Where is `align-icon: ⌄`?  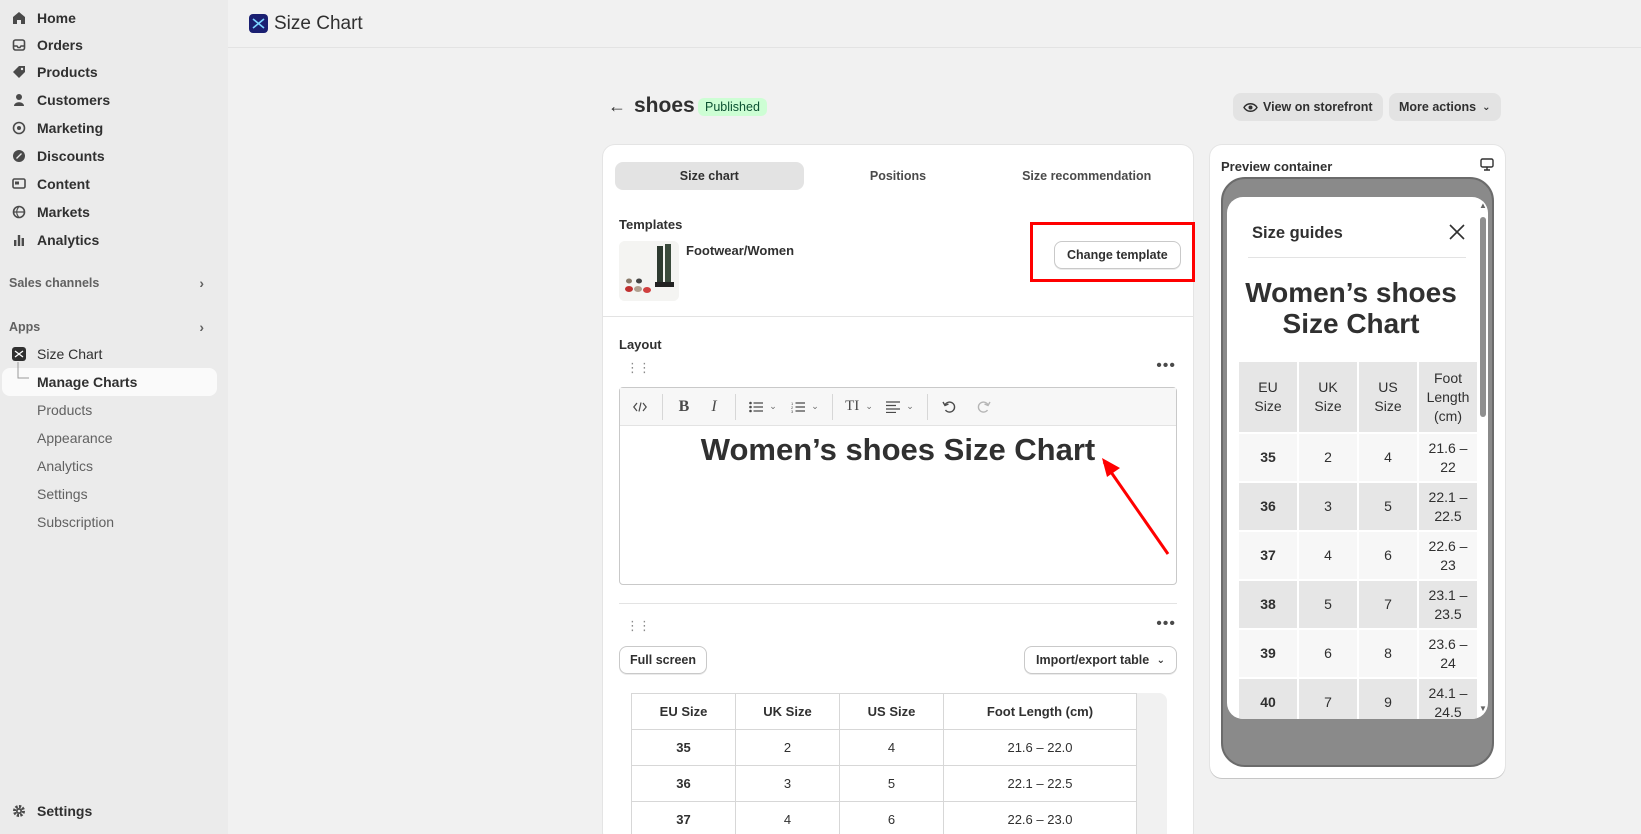
align-icon: ⌄ is located at coordinates (900, 407).